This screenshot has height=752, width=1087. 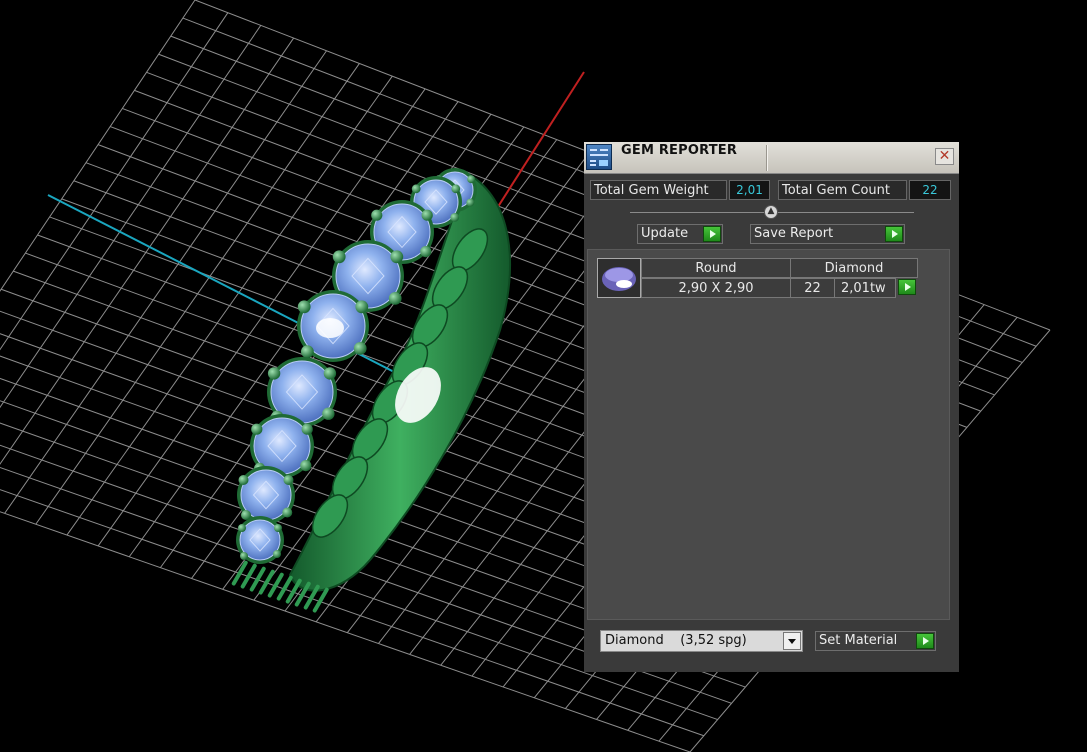 What do you see at coordinates (599, 157) in the screenshot?
I see `gem-reporter-icon` at bounding box center [599, 157].